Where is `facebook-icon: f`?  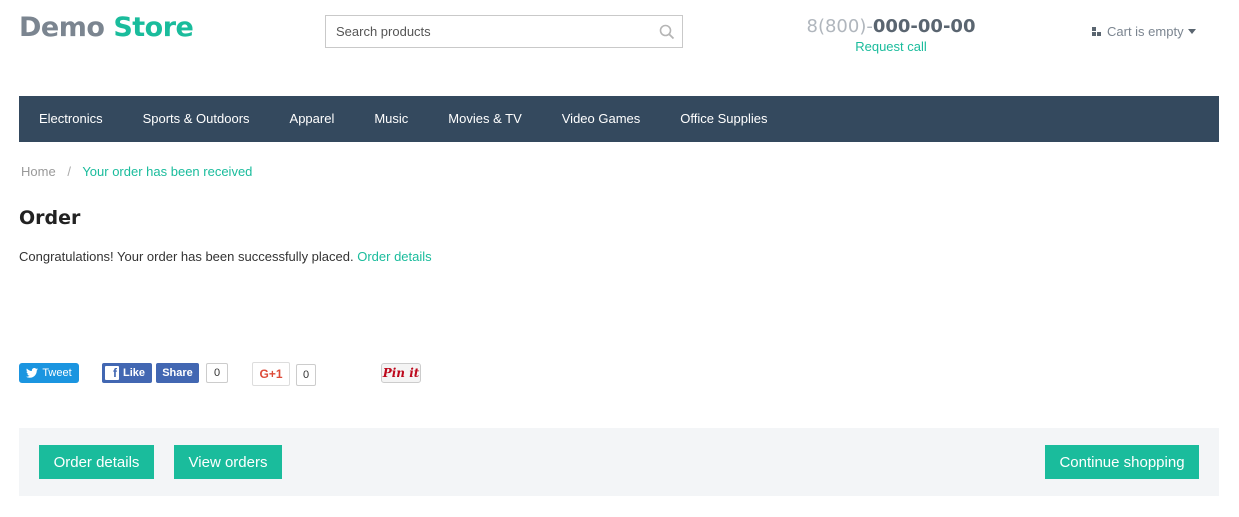
facebook-icon: f is located at coordinates (112, 373).